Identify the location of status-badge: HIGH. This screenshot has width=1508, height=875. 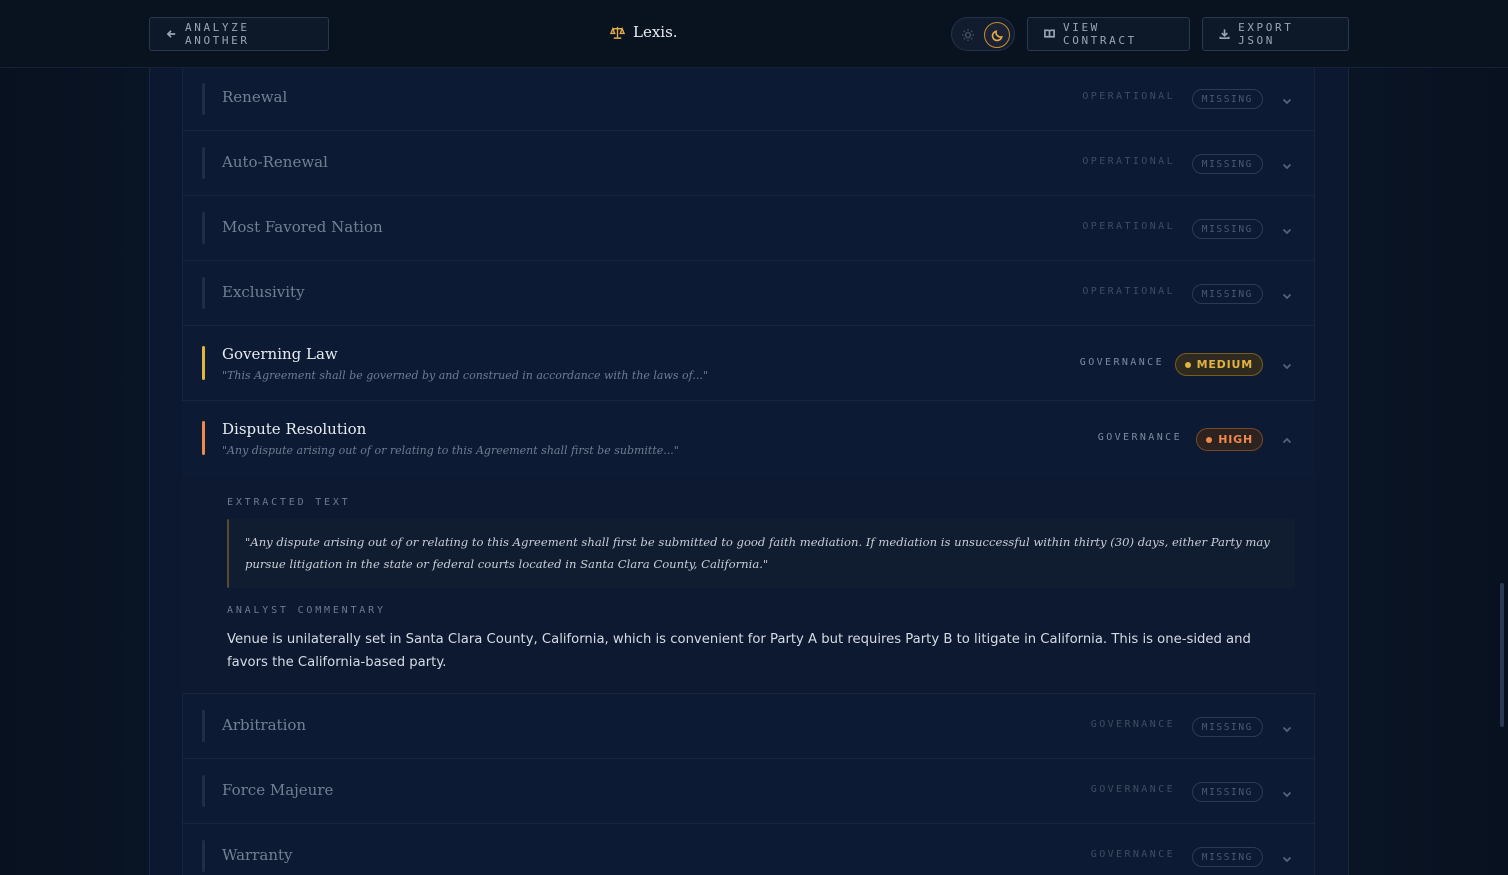
(1229, 439).